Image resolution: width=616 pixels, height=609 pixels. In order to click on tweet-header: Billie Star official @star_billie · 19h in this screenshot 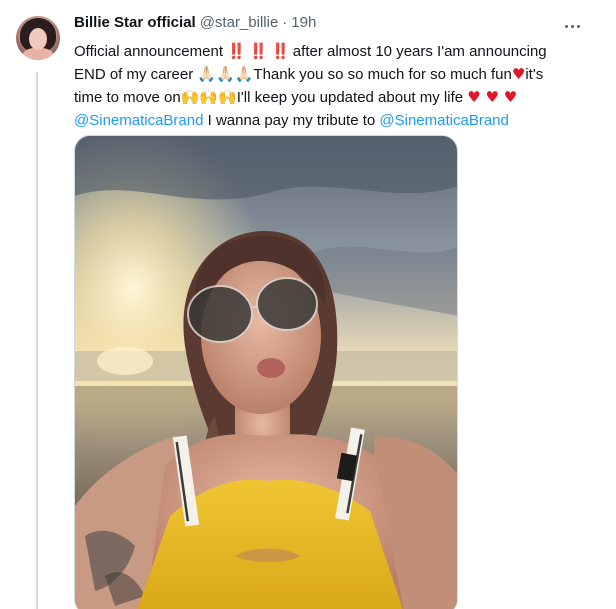, I will do `click(314, 23)`.